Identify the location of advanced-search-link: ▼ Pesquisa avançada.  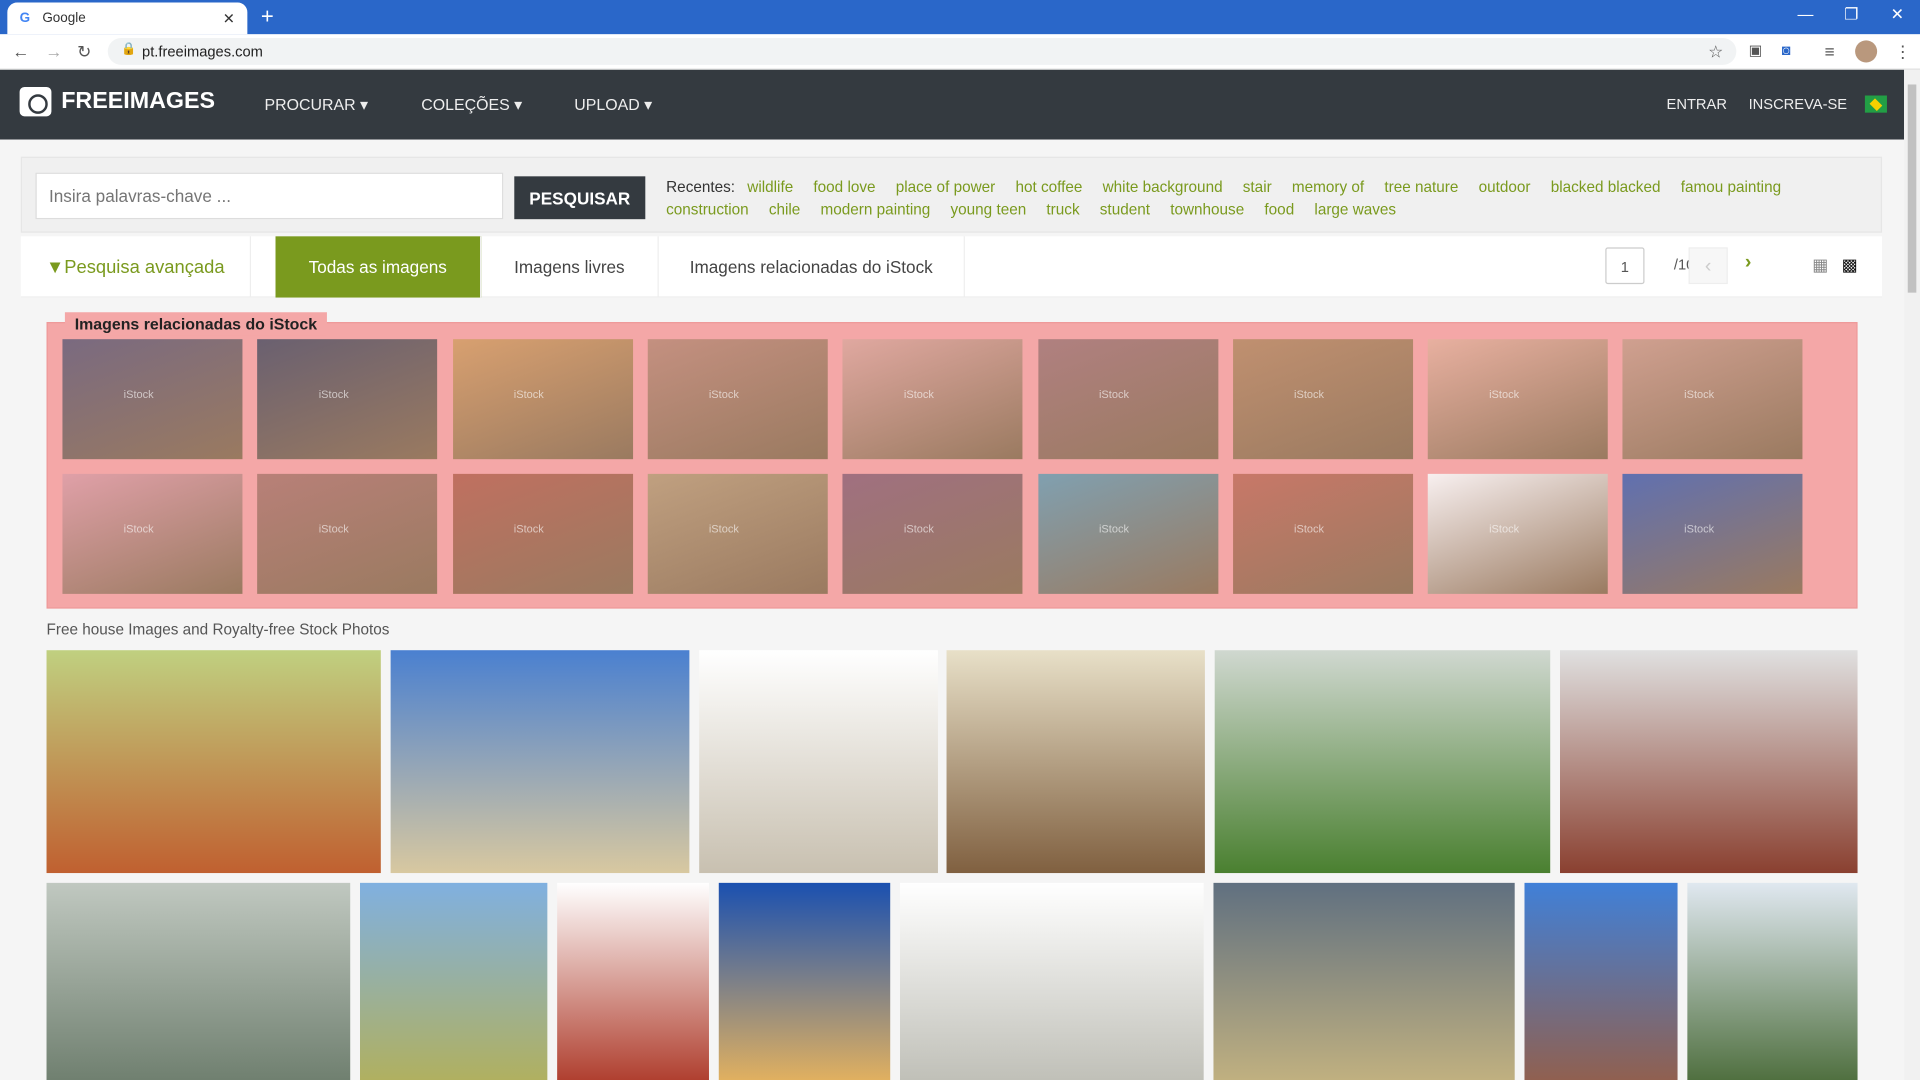
(136, 267).